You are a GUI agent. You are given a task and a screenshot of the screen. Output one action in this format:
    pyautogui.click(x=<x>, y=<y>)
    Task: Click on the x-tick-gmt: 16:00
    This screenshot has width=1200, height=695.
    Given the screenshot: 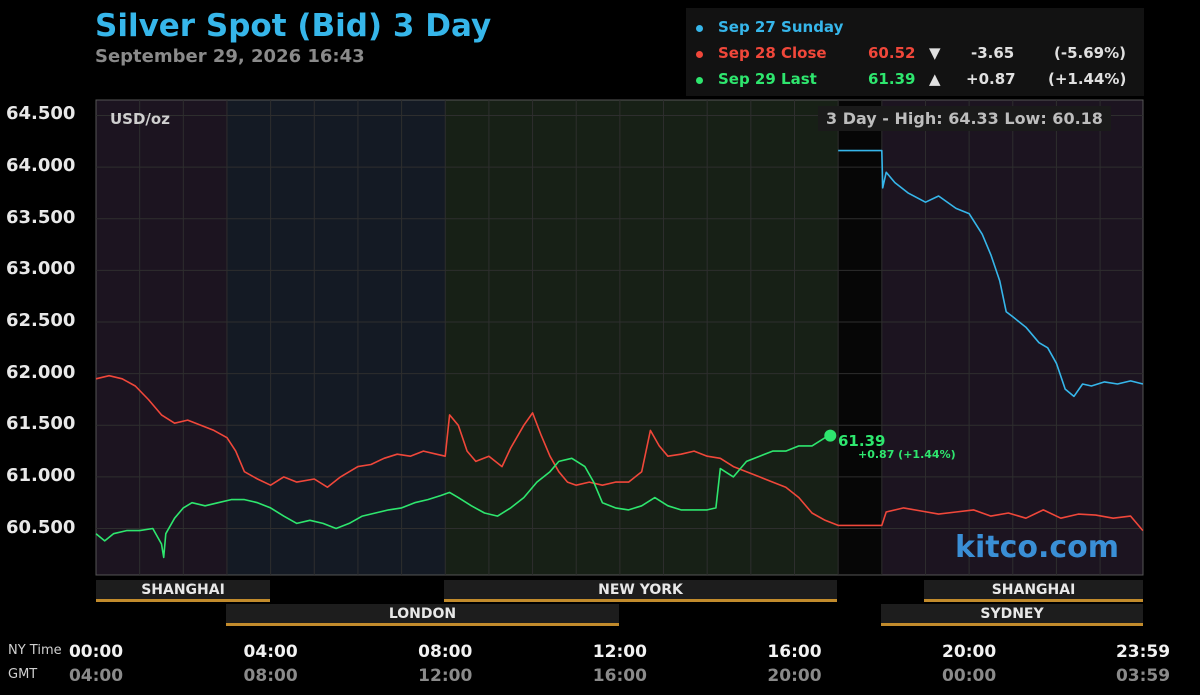 What is the action you would take?
    pyautogui.click(x=619, y=676)
    